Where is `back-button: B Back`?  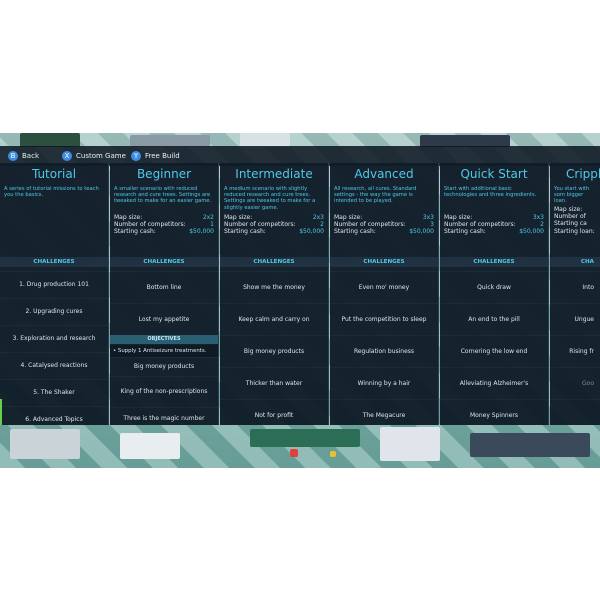 back-button: B Back is located at coordinates (23, 156).